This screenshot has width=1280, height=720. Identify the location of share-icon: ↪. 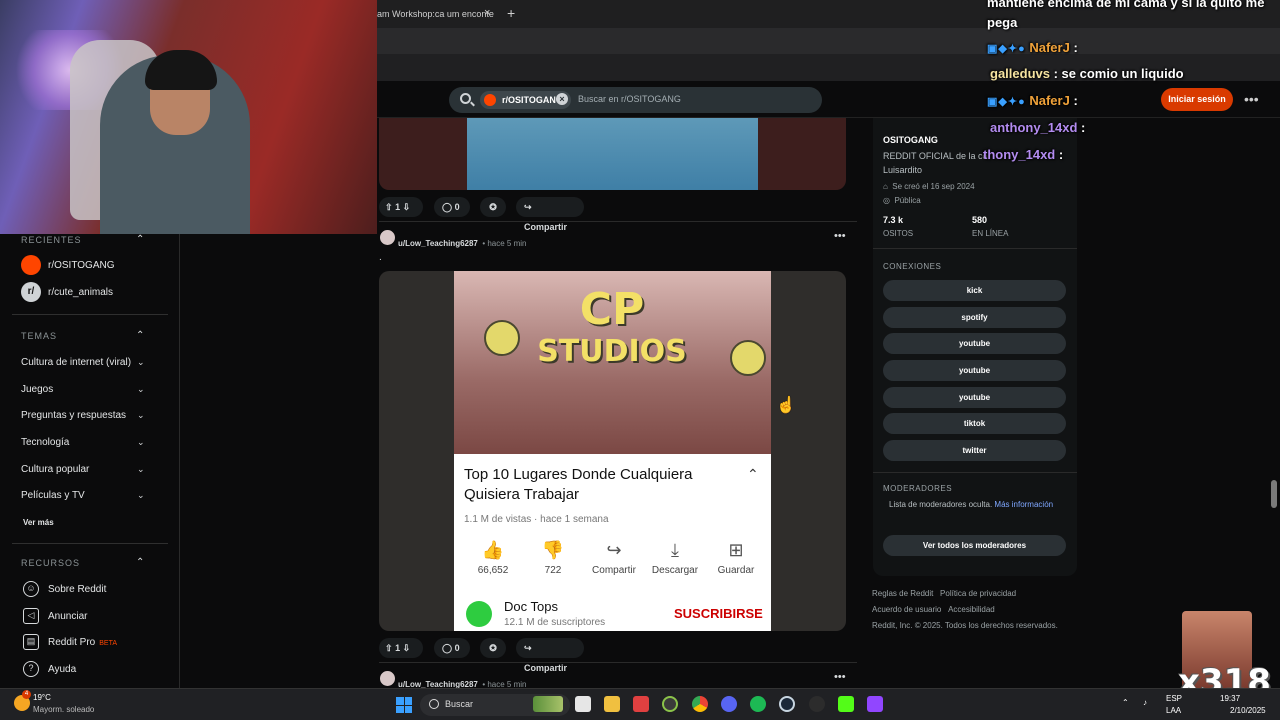
(528, 207).